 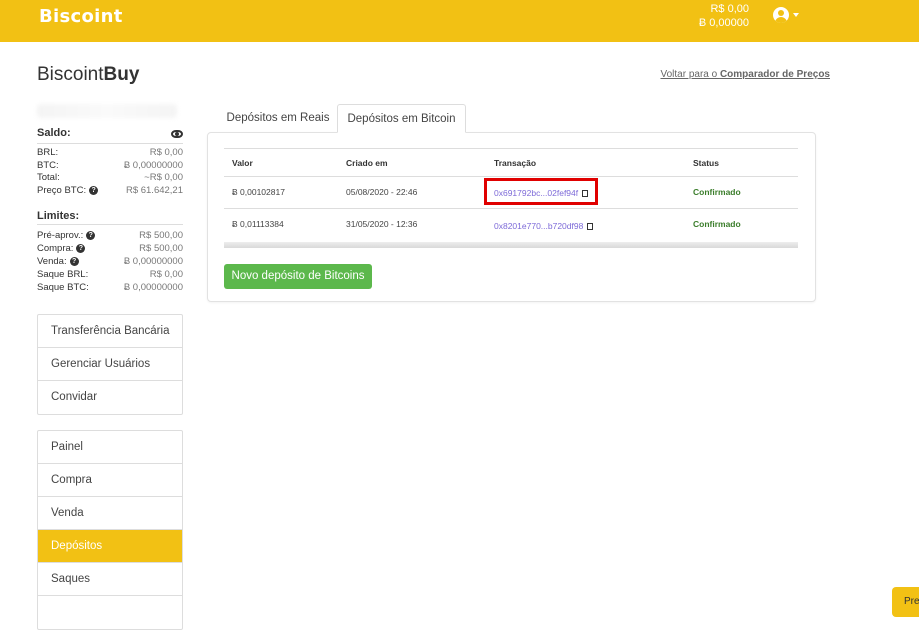 I want to click on limites-divider, so click(x=110, y=224).